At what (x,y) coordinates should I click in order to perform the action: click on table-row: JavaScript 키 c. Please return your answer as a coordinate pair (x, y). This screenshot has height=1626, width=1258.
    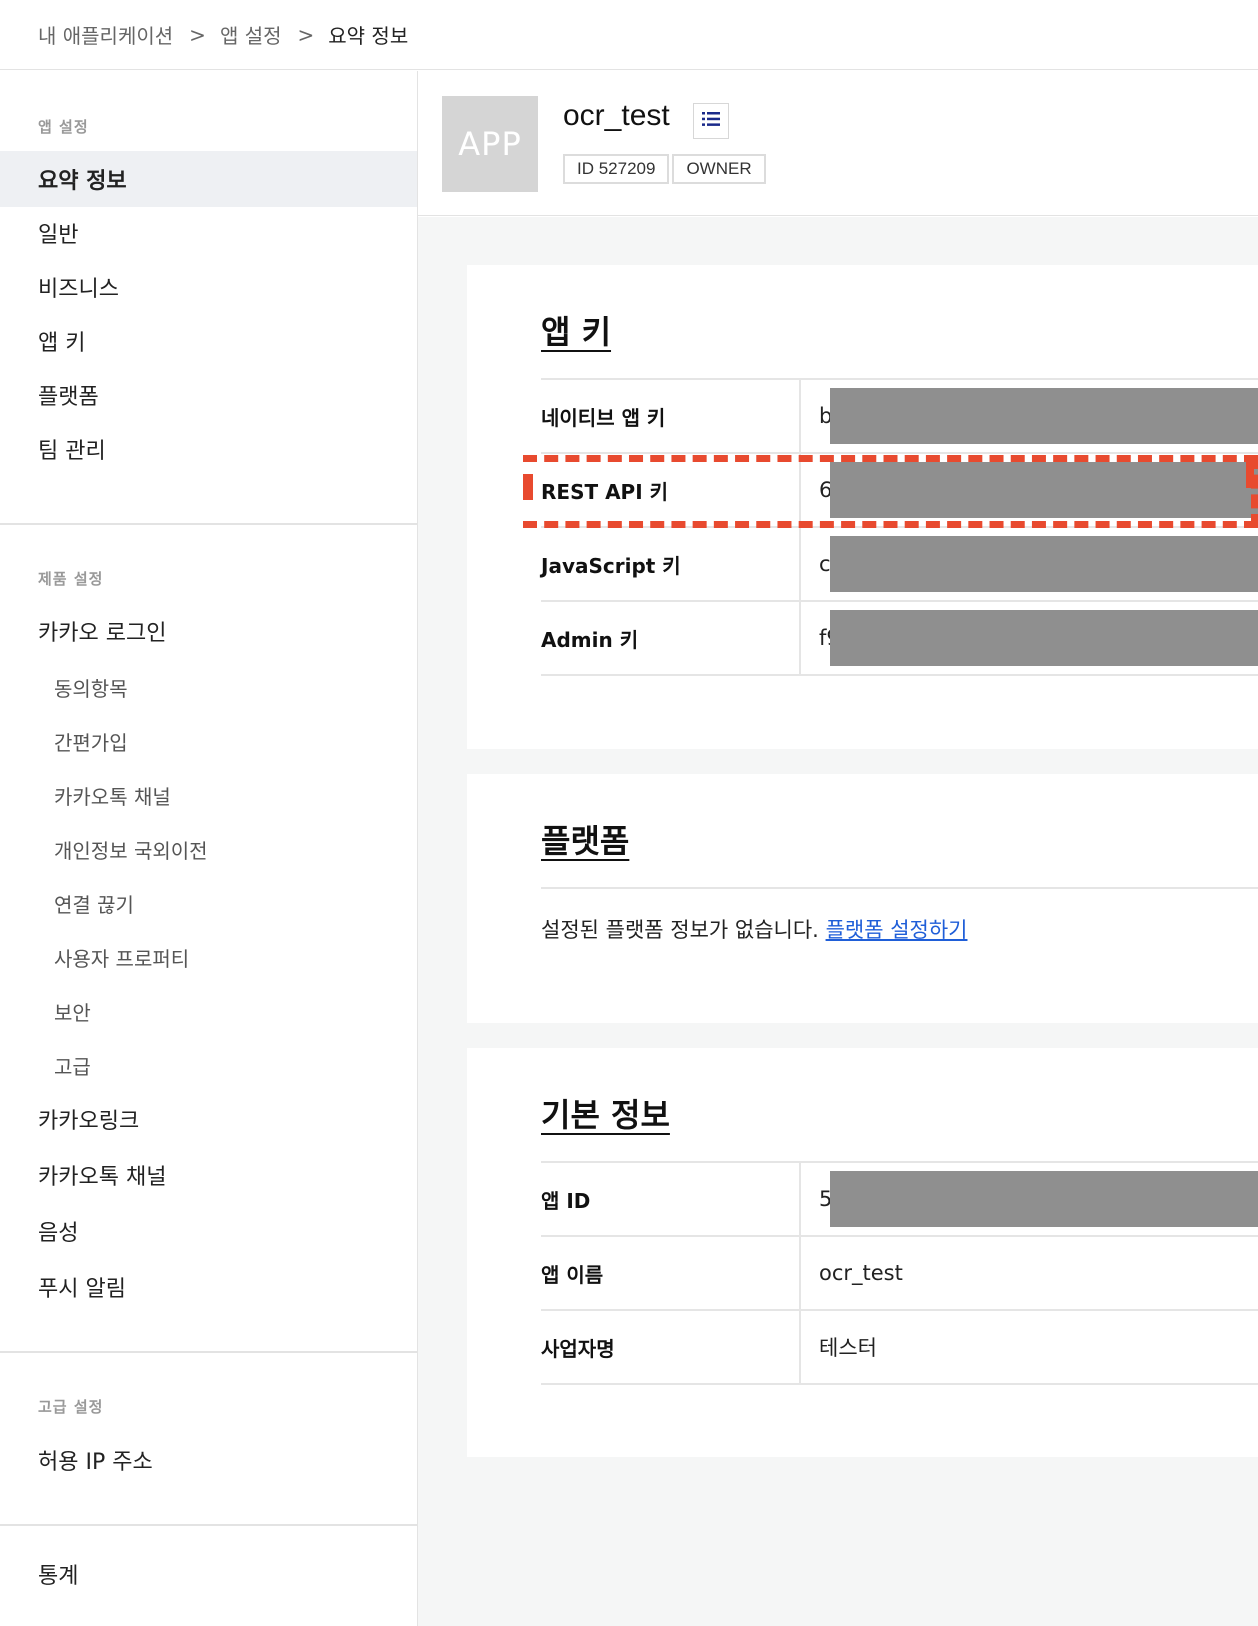
    Looking at the image, I should click on (899, 565).